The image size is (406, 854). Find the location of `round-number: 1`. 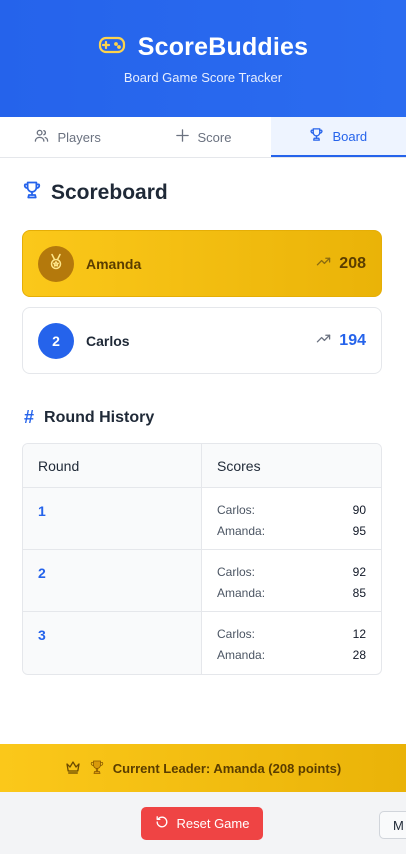

round-number: 1 is located at coordinates (112, 518).